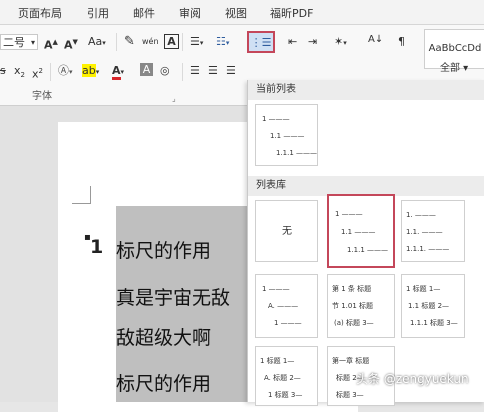 Image resolution: width=484 pixels, height=412 pixels. I want to click on list-style-heading-mixed: 1 标题 1— A. 标题 2— 1 标题 3—, so click(286, 376).